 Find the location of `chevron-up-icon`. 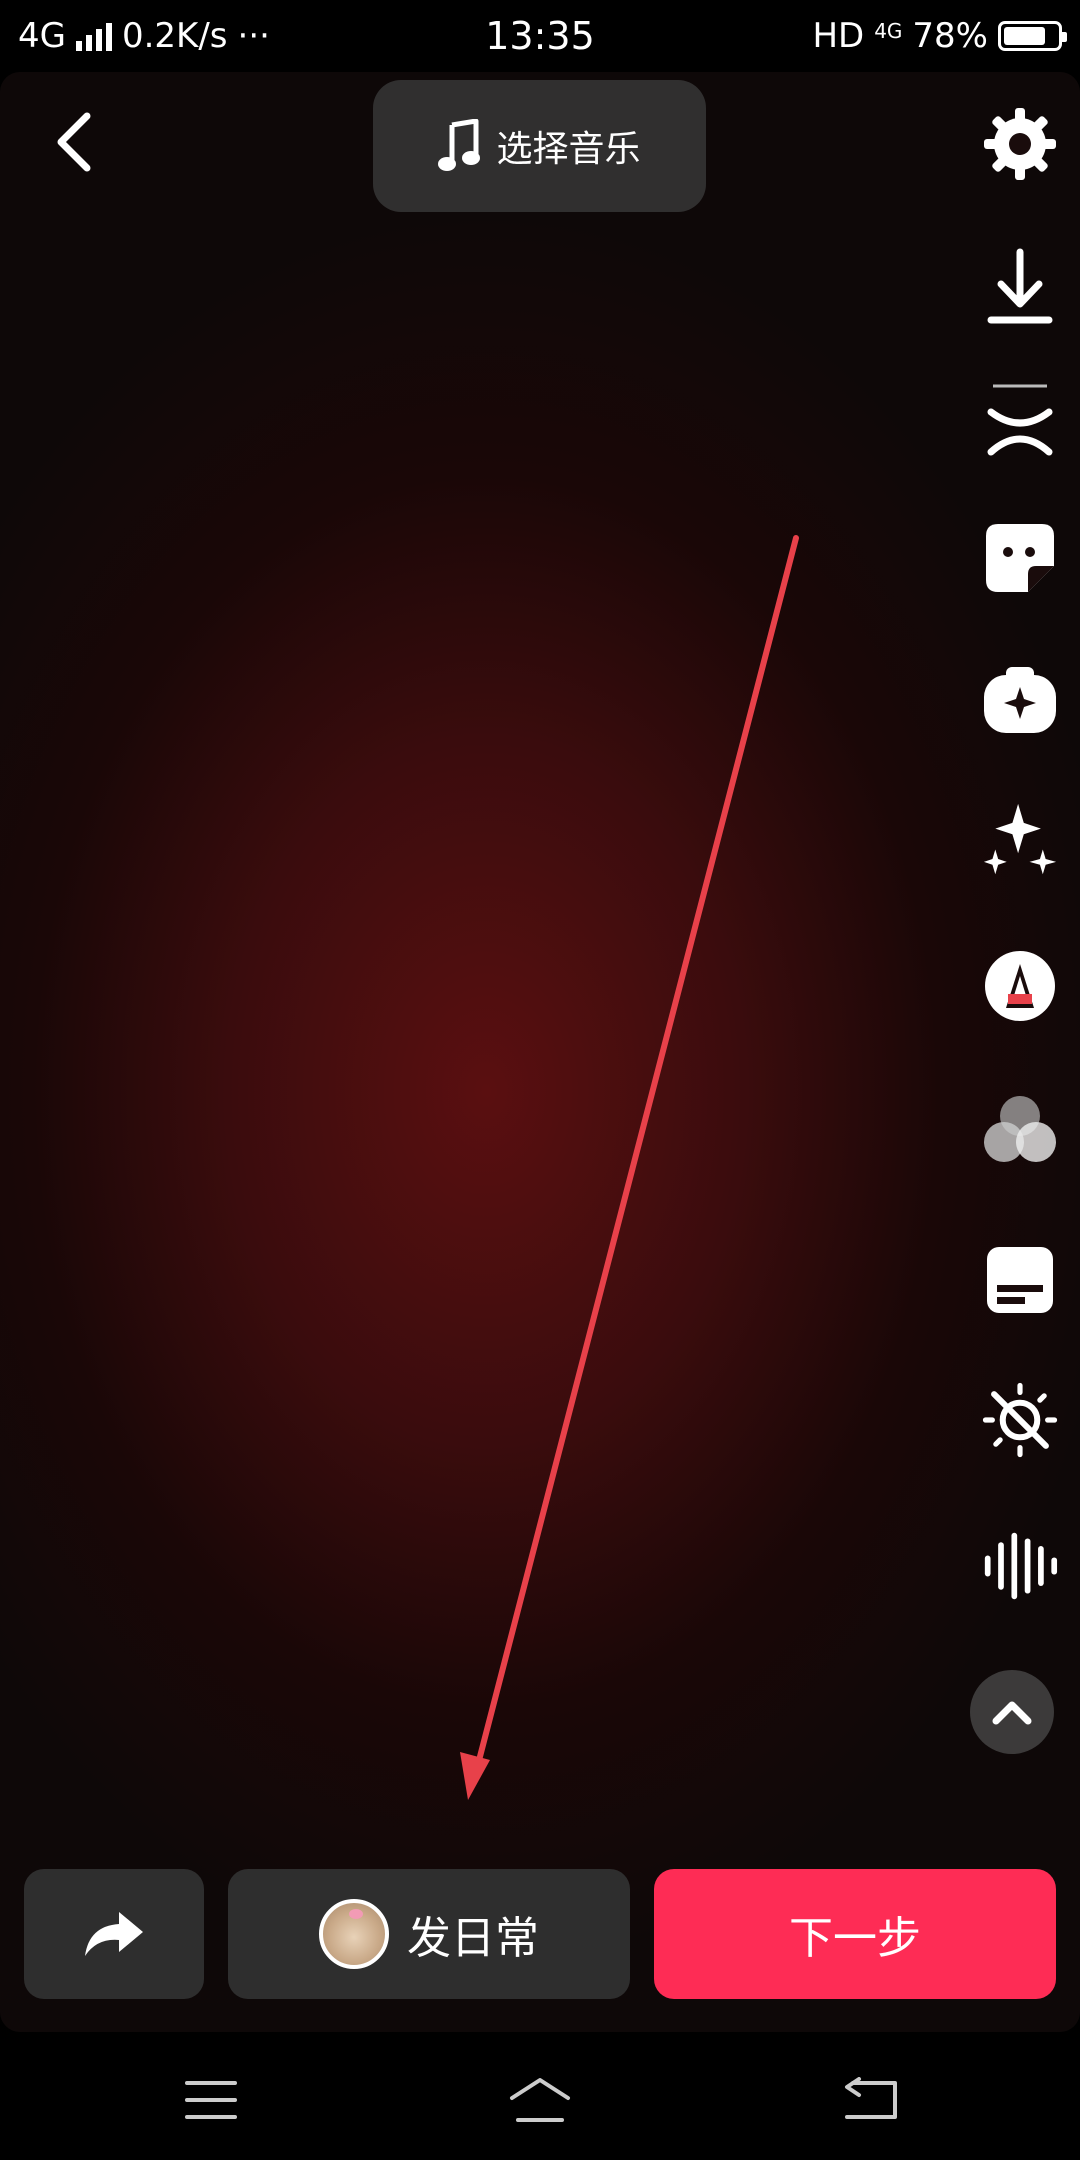

chevron-up-icon is located at coordinates (1012, 1713).